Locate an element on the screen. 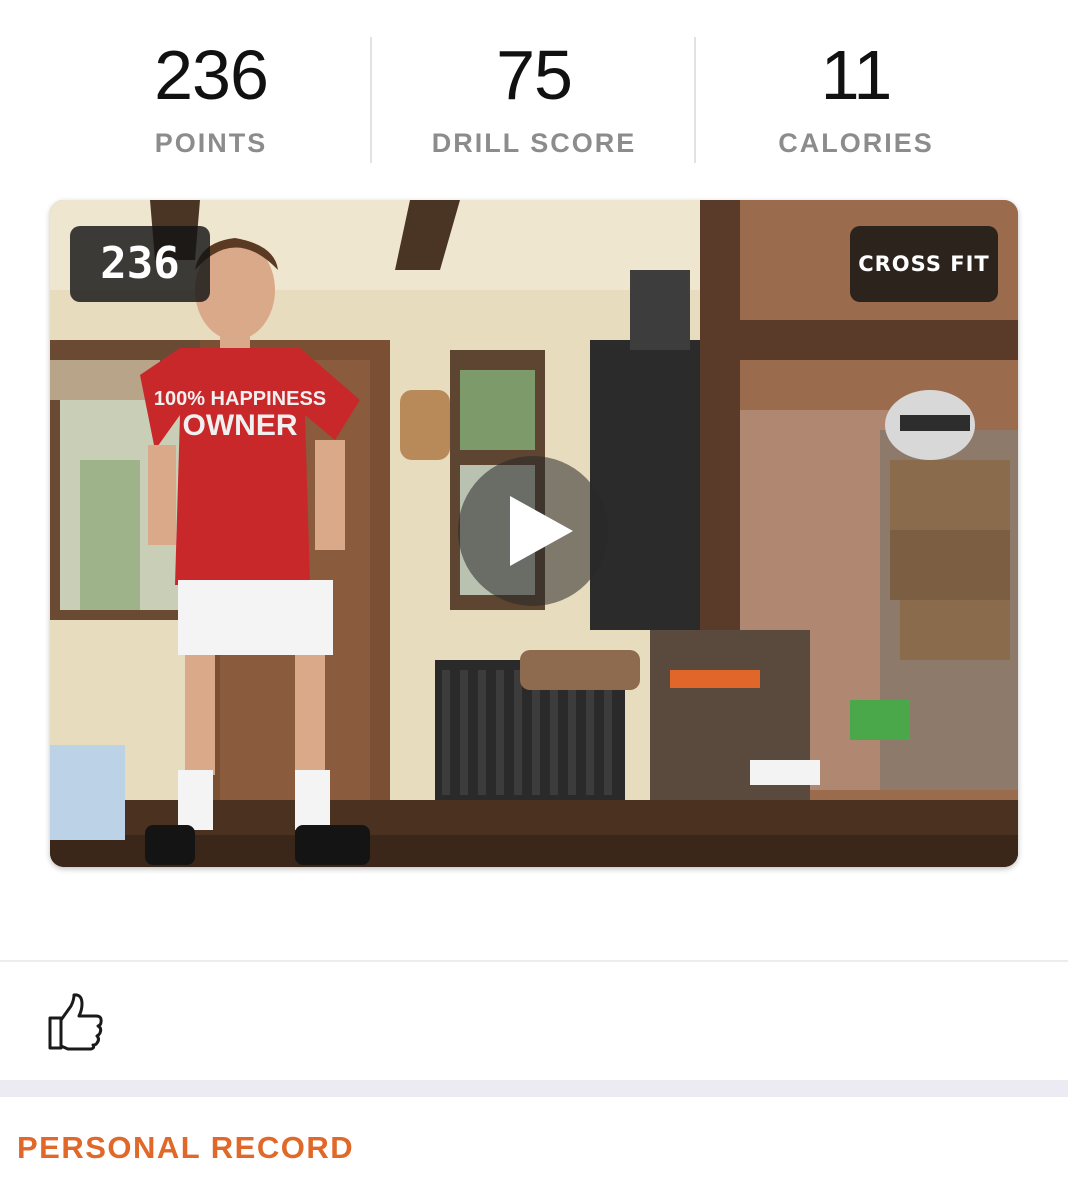 This screenshot has width=1068, height=1200. thumbs-up-icon is located at coordinates (75, 1022).